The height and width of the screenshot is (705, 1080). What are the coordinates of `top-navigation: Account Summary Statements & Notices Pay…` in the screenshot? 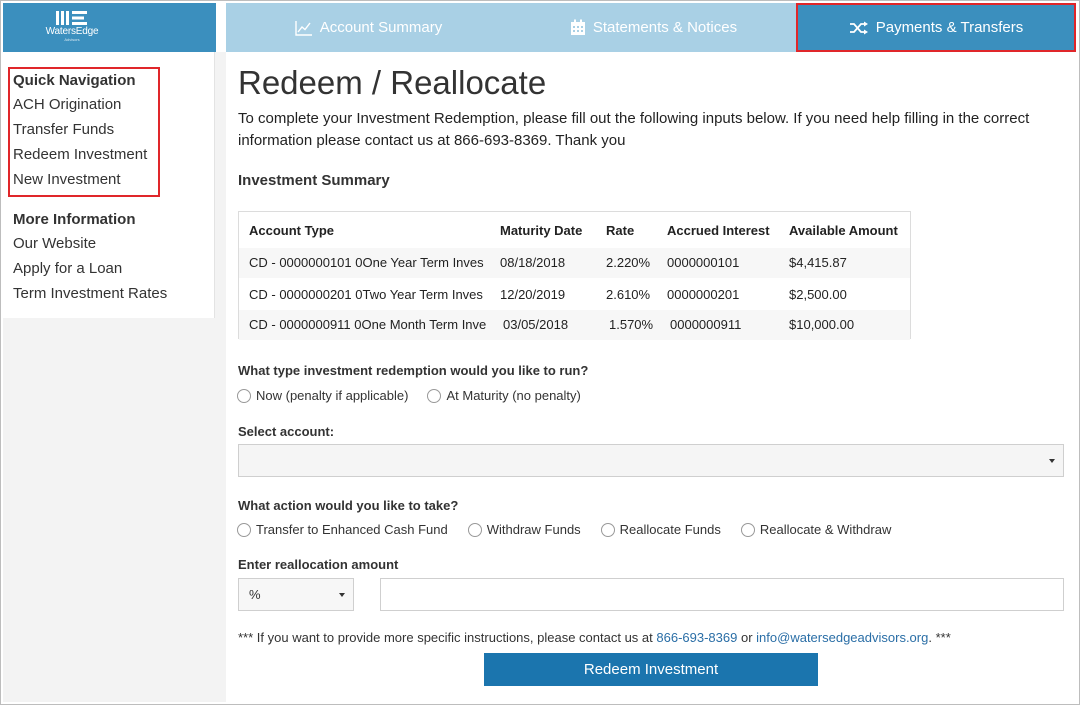 It's located at (651, 27).